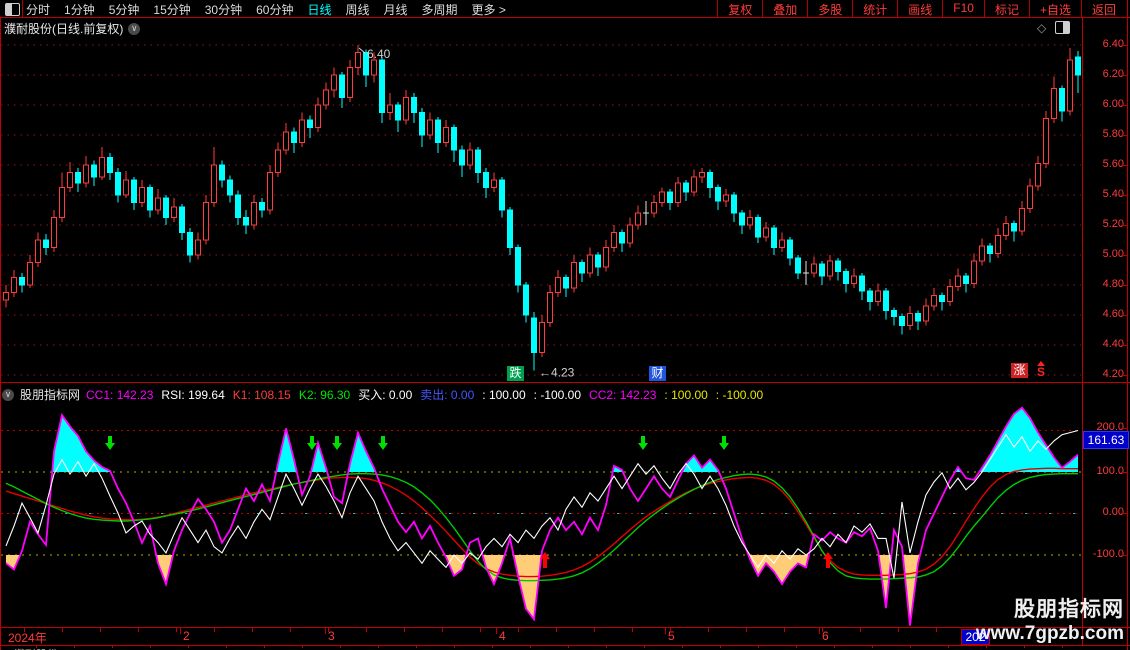 Image resolution: width=1130 pixels, height=650 pixels. Describe the element at coordinates (1049, 633) in the screenshot. I see `watermark-url: www.7gpzb.com` at that location.